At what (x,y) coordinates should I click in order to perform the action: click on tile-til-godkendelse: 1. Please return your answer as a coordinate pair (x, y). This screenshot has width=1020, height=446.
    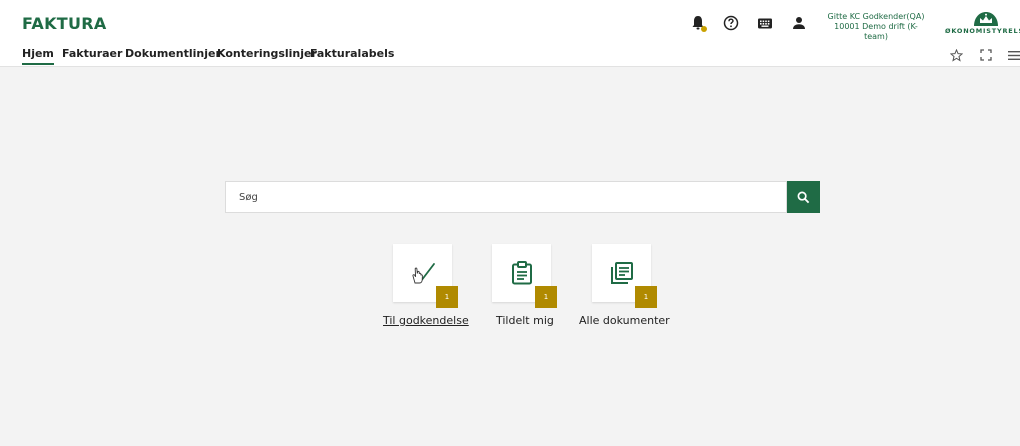
    Looking at the image, I should click on (425, 276).